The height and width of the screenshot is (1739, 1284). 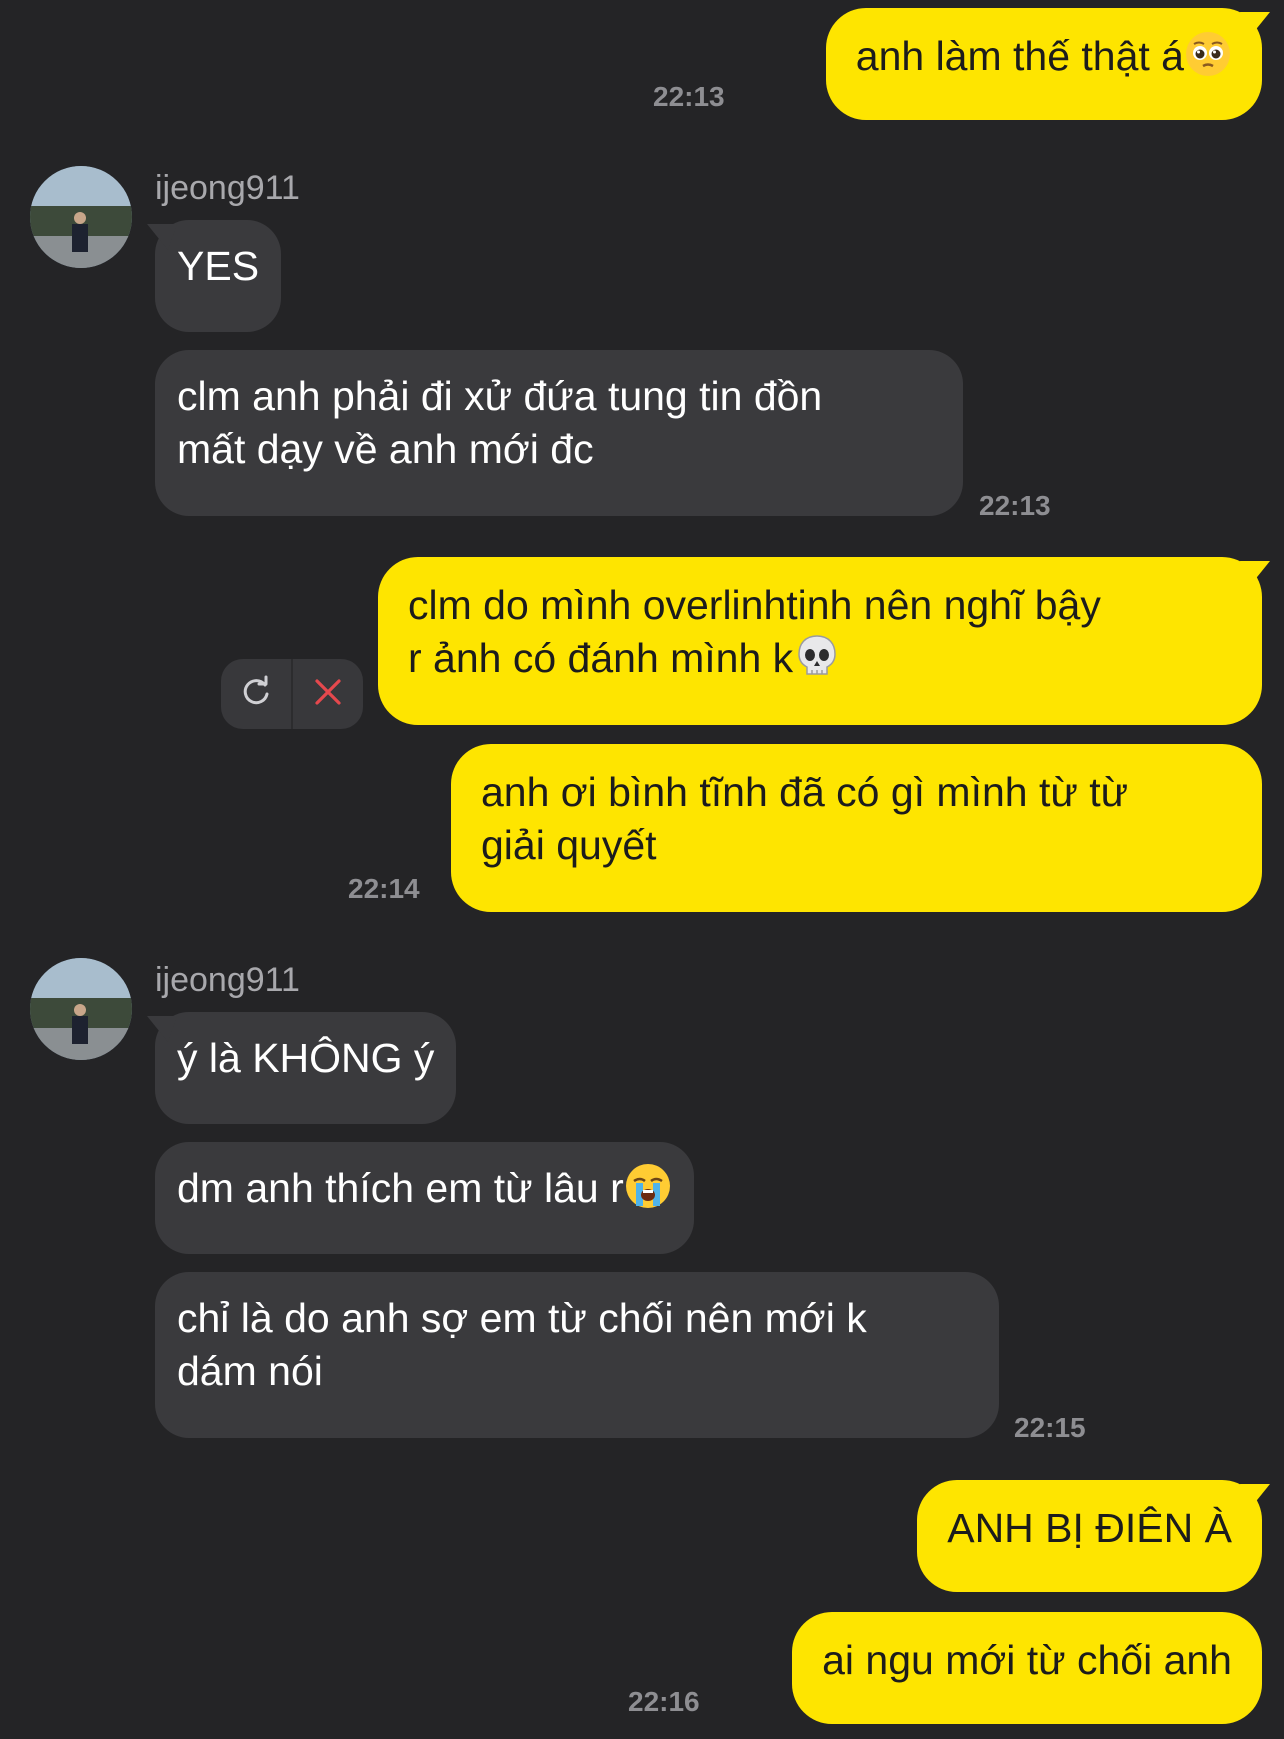 What do you see at coordinates (1027, 1660) in the screenshot?
I see `message-text: ai ngu mới từ chối anh` at bounding box center [1027, 1660].